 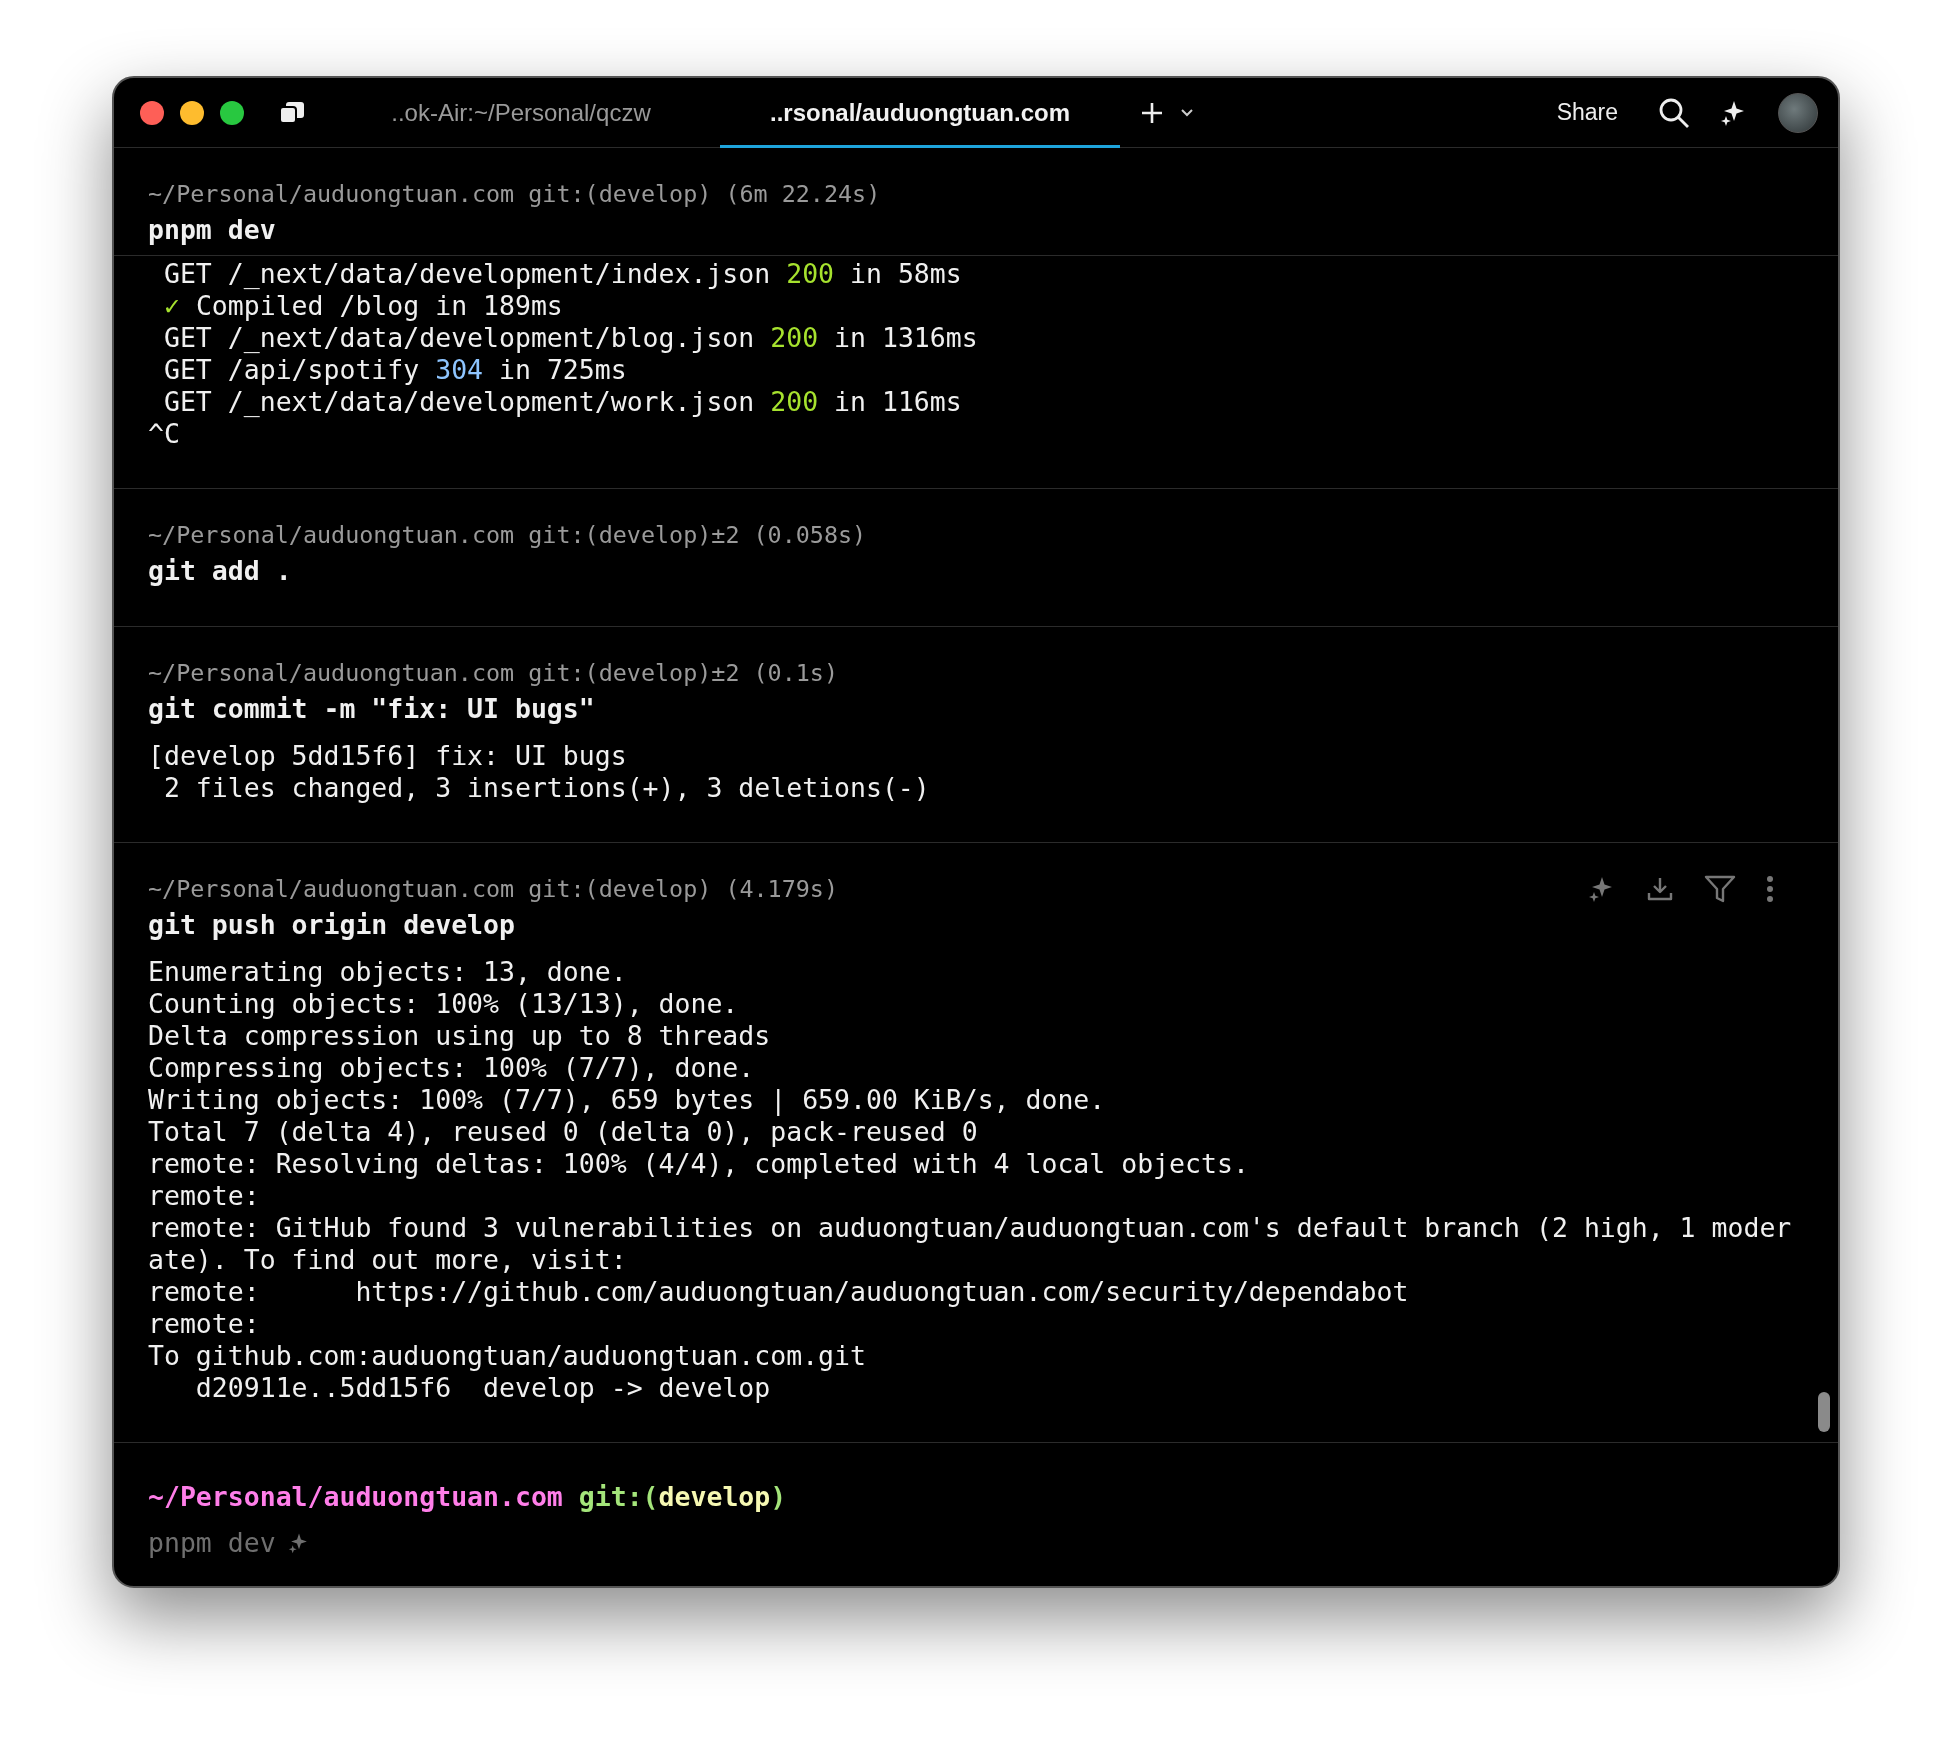 I want to click on block-header: ~/Personal/auduongtuan.com git:(develop)±2 (0.058s), so click(x=507, y=535).